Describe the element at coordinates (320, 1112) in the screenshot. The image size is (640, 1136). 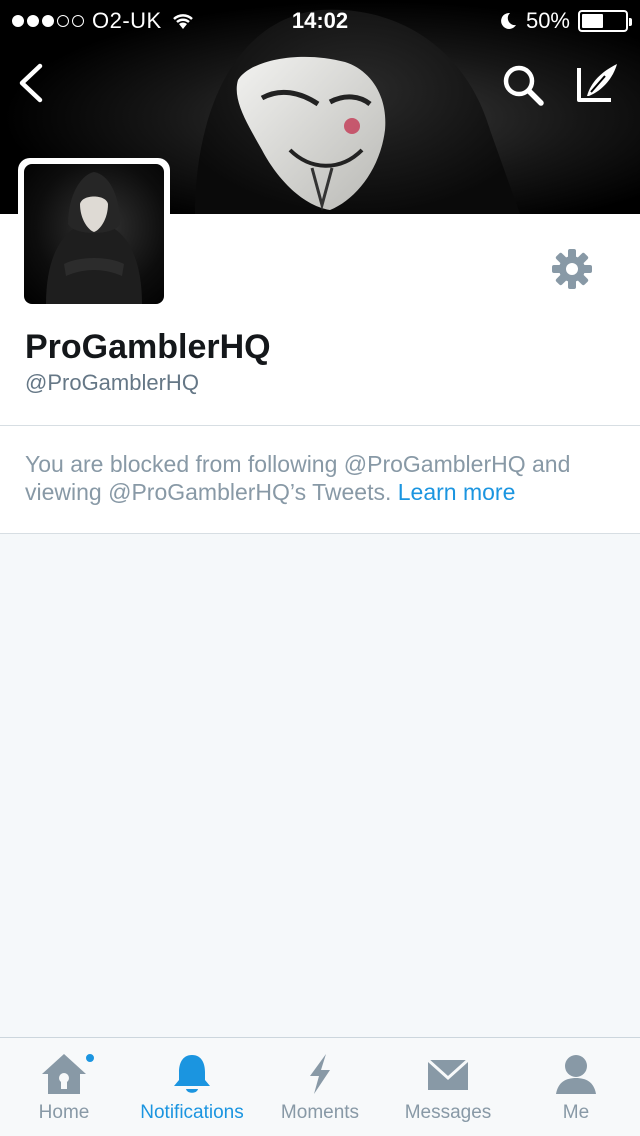
I see `tab-moments-label: Moments` at that location.